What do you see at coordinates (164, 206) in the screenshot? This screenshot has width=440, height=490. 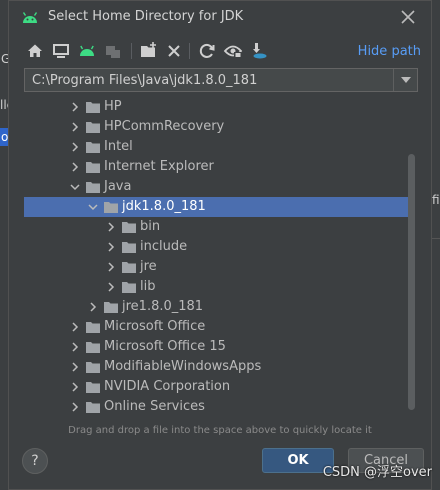 I see `tree-item-label: jdk1.8.0_181` at bounding box center [164, 206].